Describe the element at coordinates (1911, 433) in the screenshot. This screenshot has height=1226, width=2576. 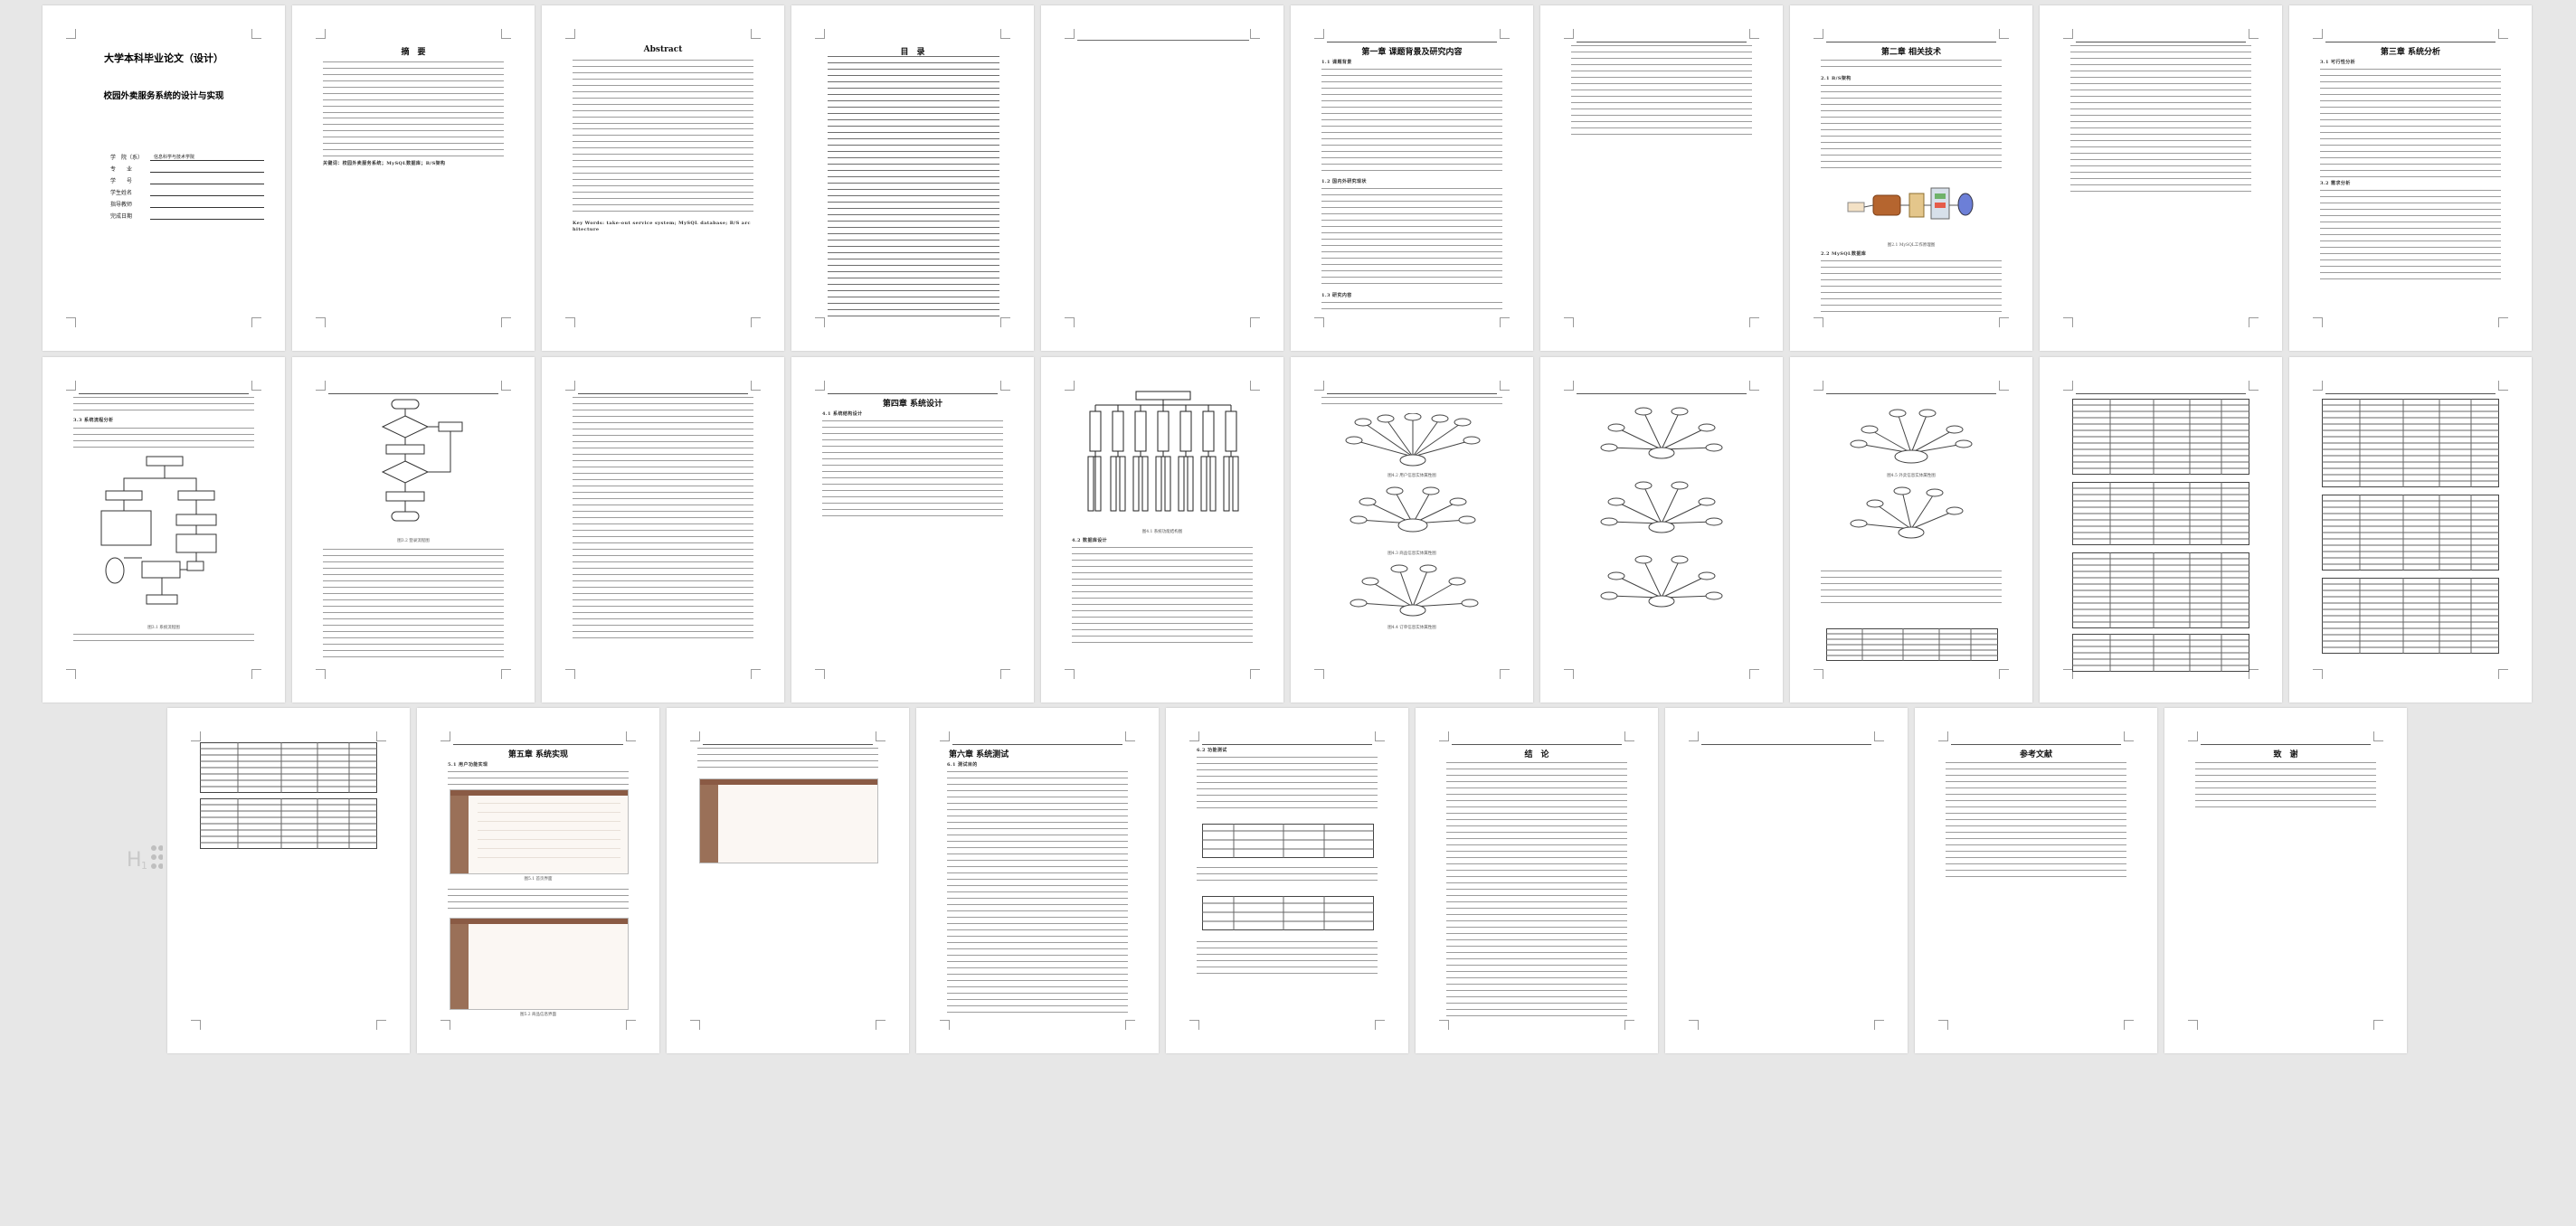
I see `er-connector` at that location.